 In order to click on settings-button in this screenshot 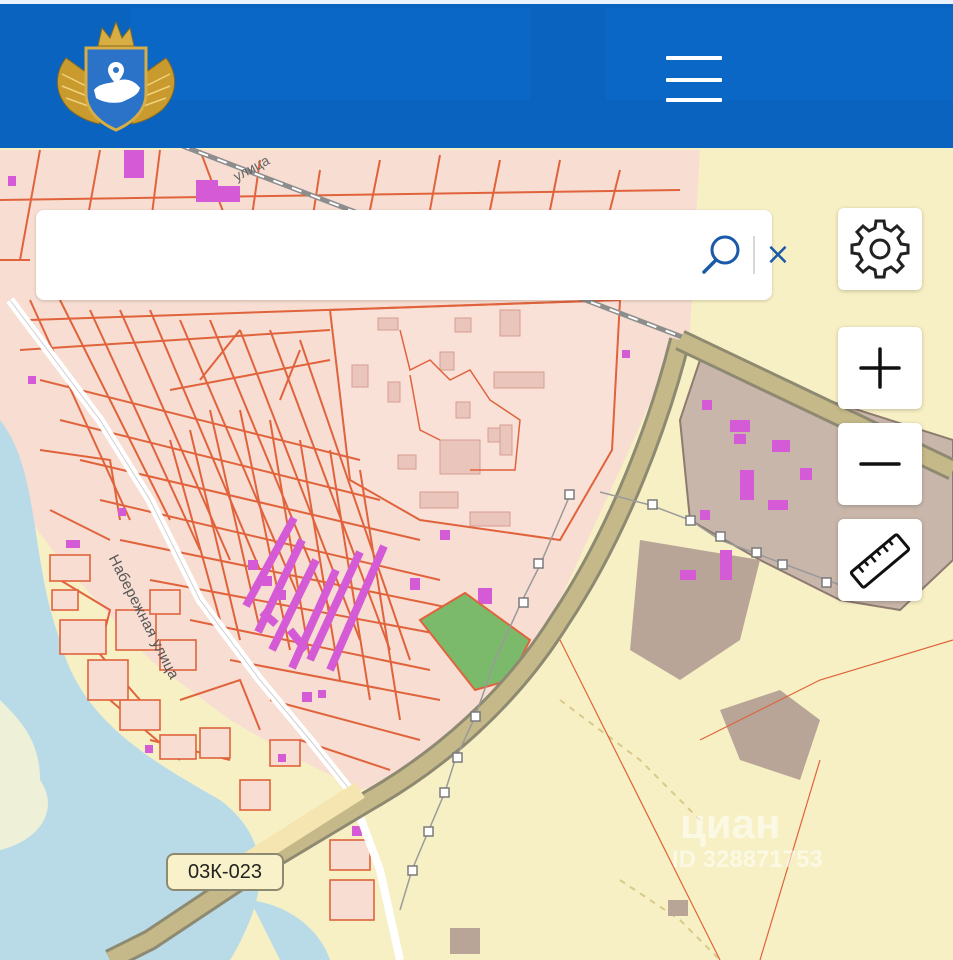, I will do `click(880, 249)`.